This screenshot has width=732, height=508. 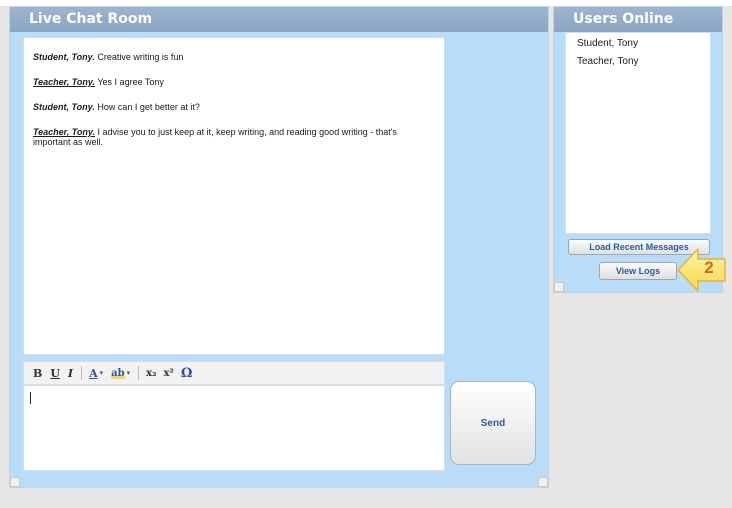 What do you see at coordinates (233, 82) in the screenshot?
I see `chat-message: Teacher, Tony. Yes I agree Tony` at bounding box center [233, 82].